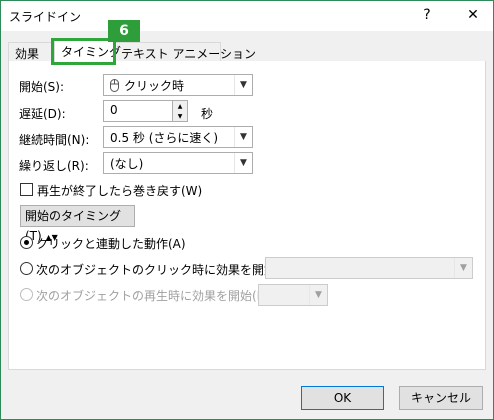 The image size is (494, 420). Describe the element at coordinates (77, 224) in the screenshot. I see `triggers-toggle-button: 開始のタイミング(T) ▲▼` at that location.